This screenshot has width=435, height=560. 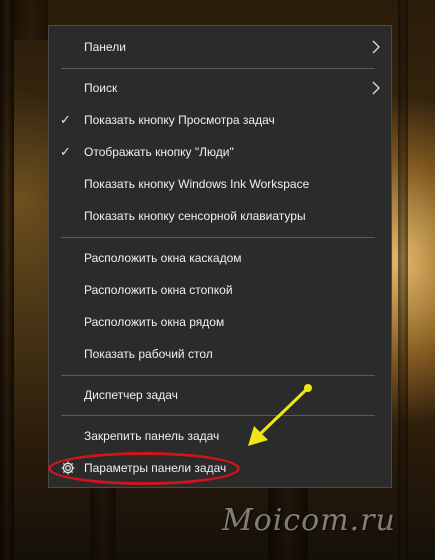 What do you see at coordinates (152, 436) in the screenshot?
I see `menu-item-label: Закрепить панель задач` at bounding box center [152, 436].